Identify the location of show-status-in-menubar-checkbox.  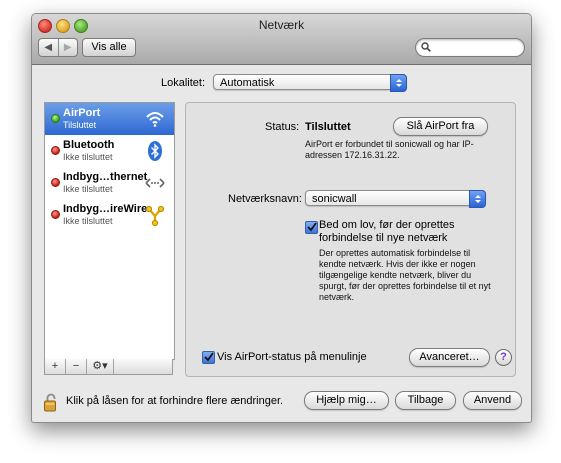
(208, 357).